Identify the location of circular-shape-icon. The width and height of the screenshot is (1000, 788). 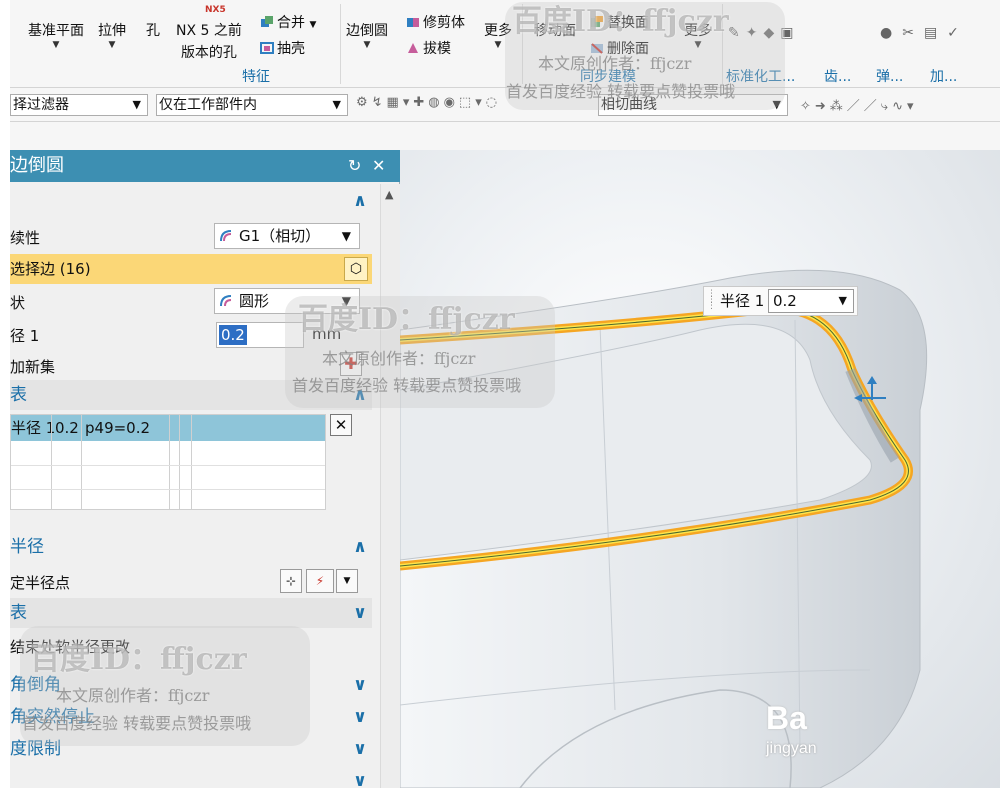
(226, 301).